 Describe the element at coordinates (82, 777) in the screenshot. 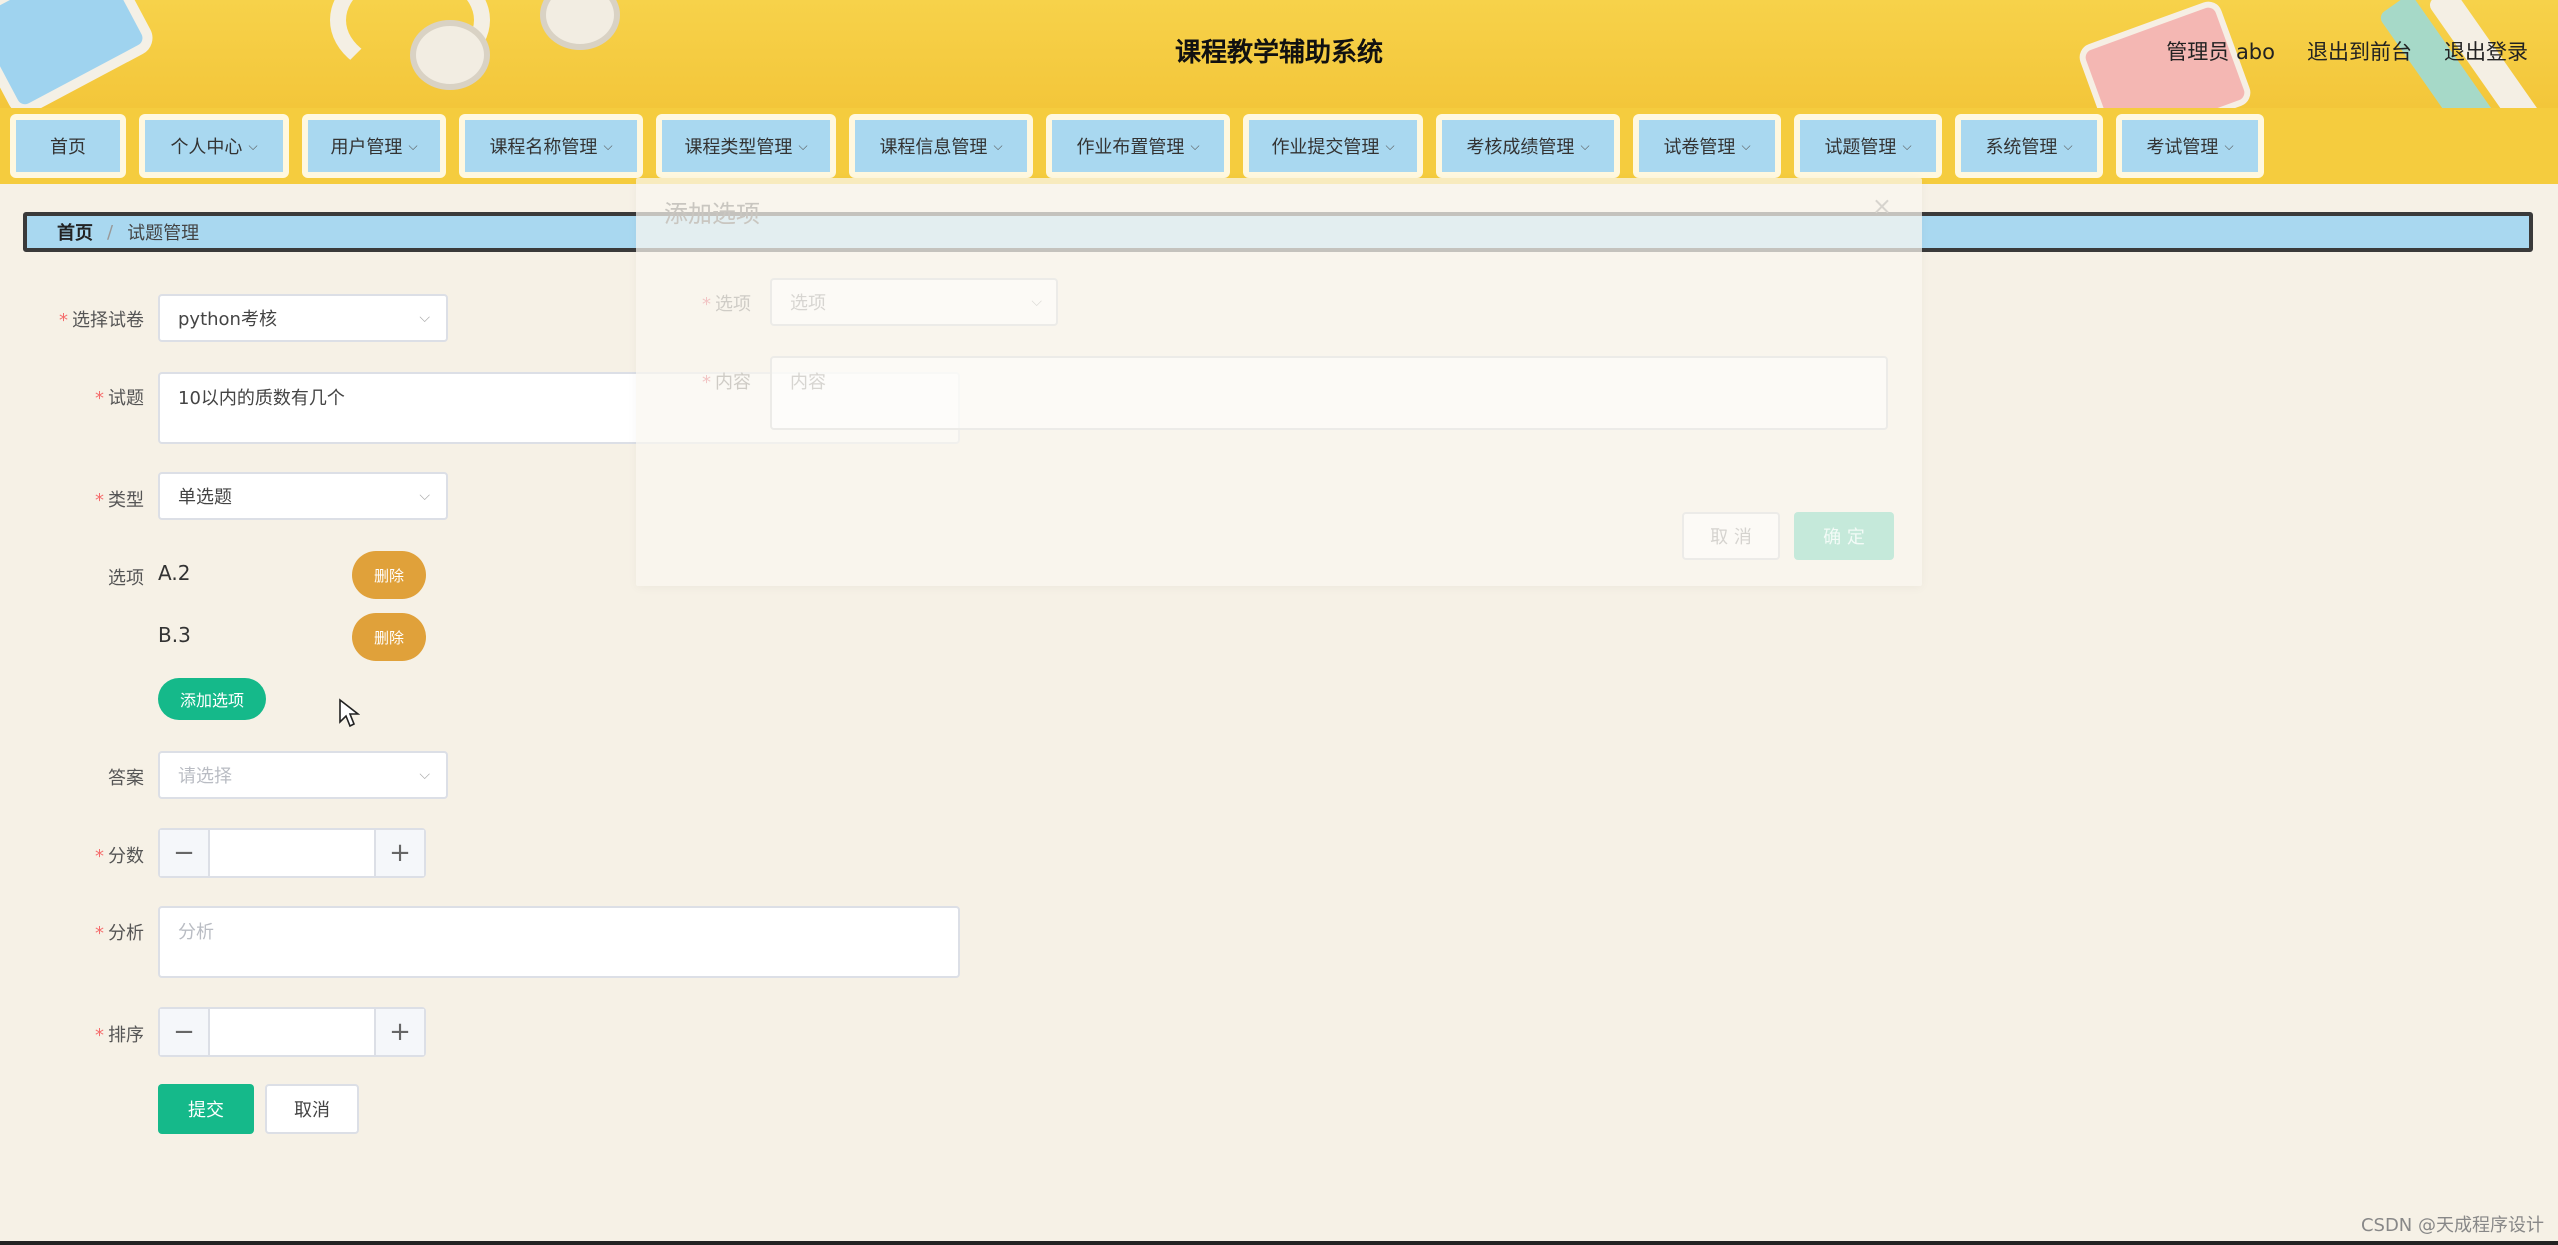

I see `answer-label: 答案` at that location.